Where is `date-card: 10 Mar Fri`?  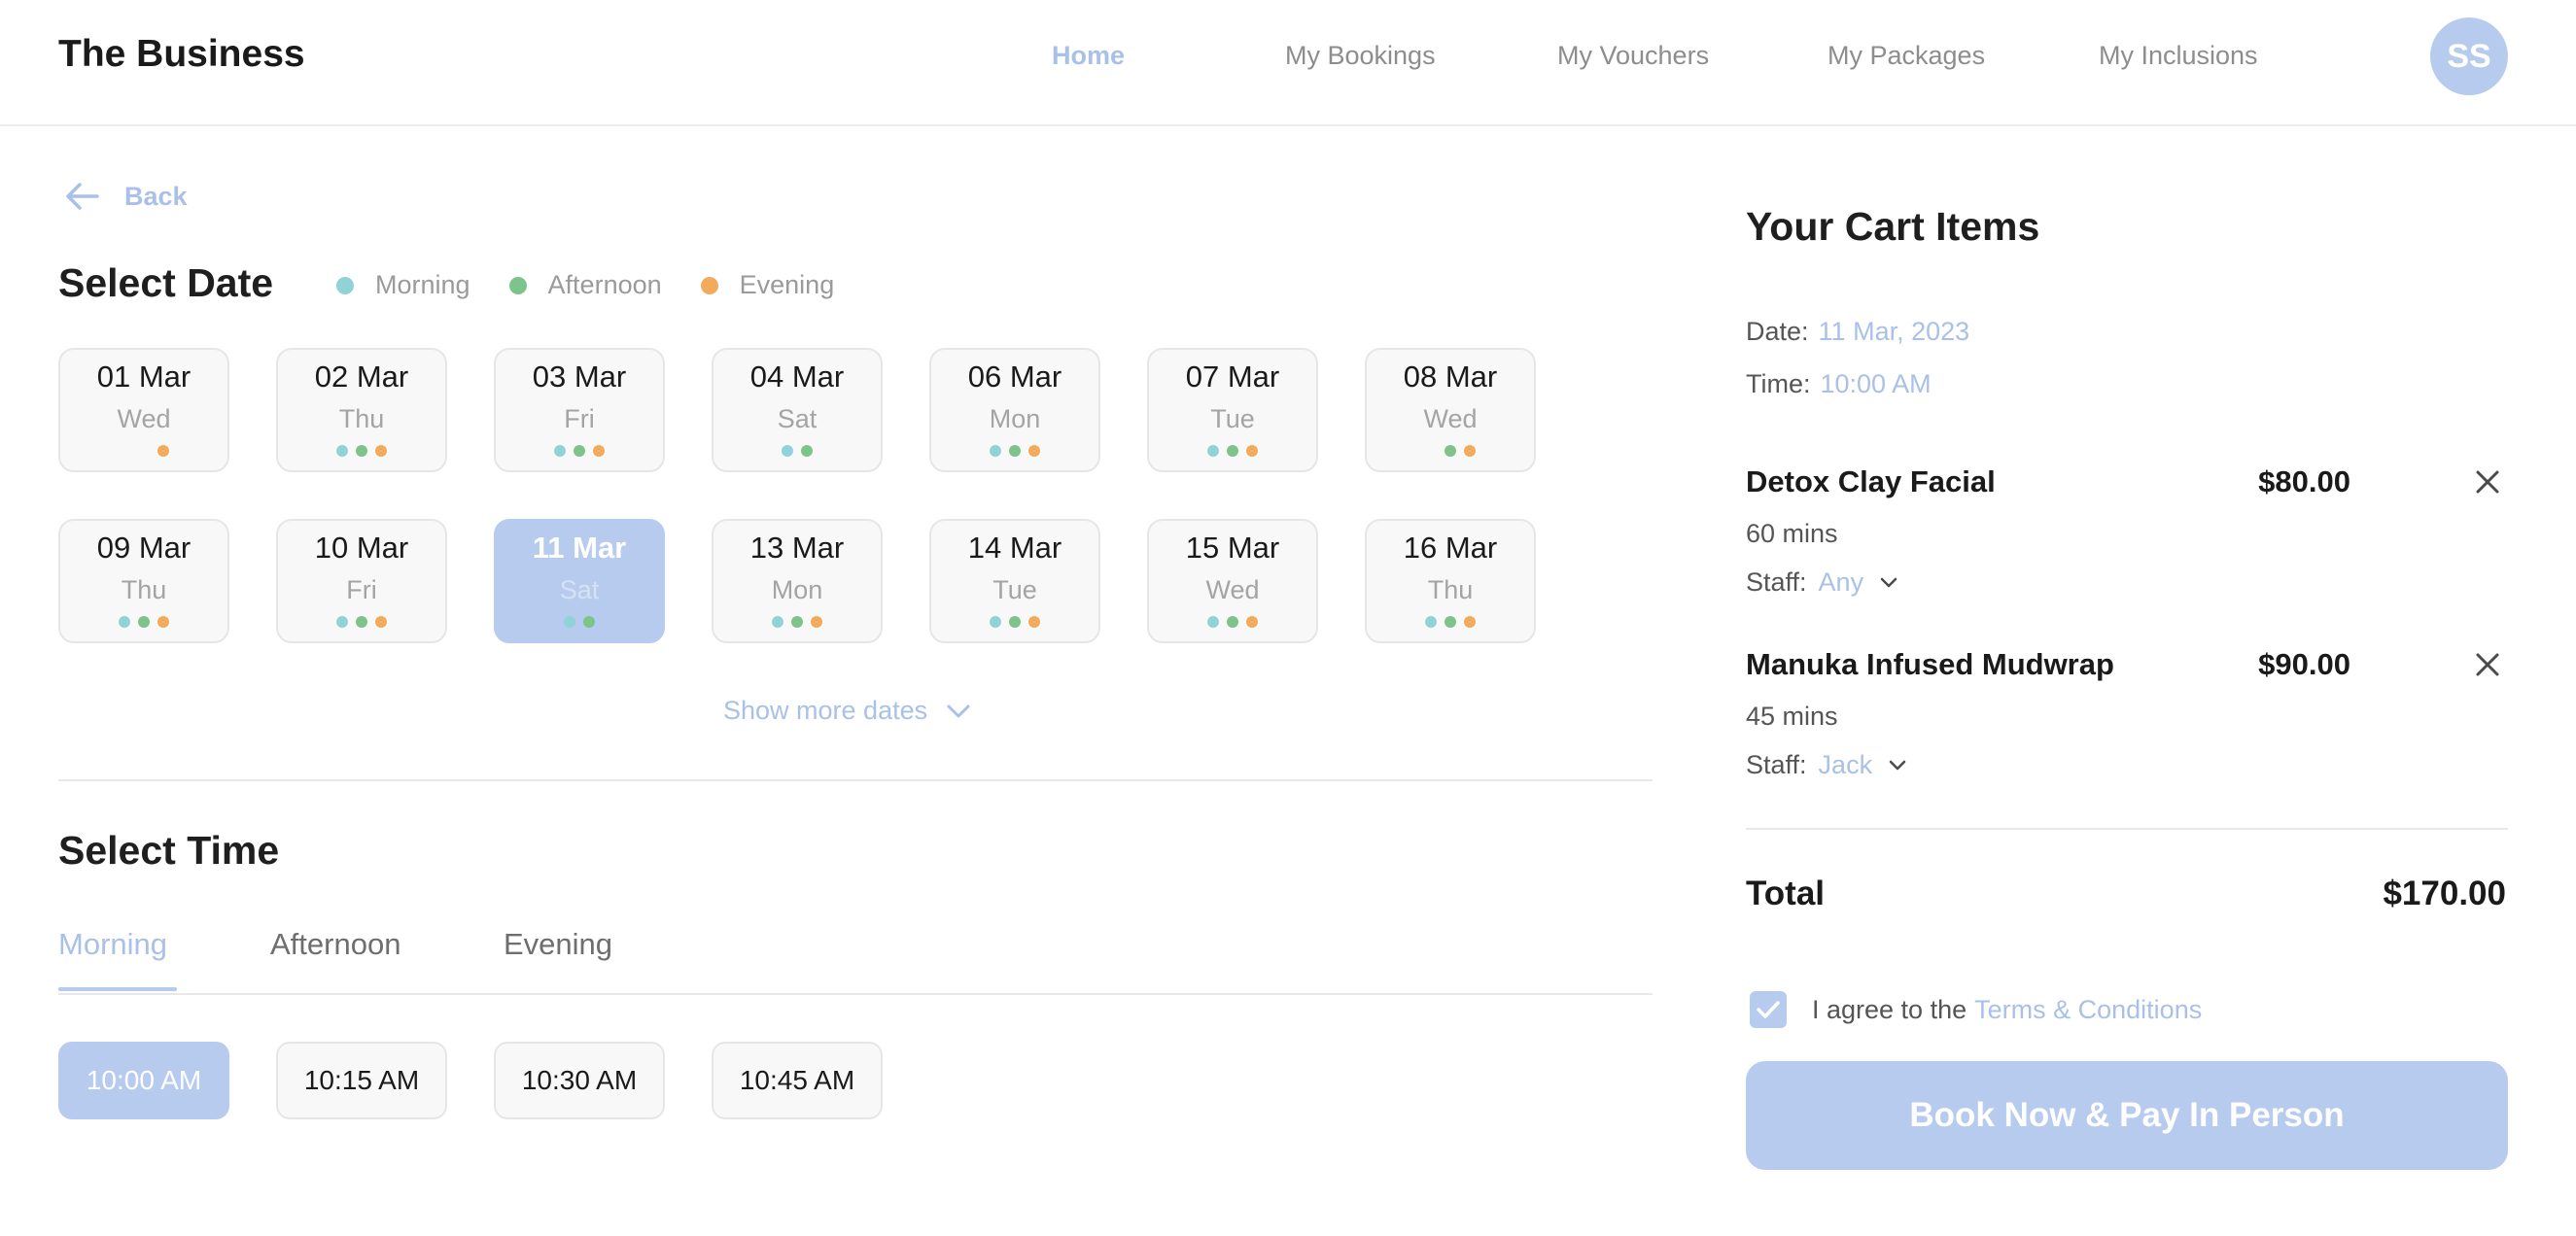 date-card: 10 Mar Fri is located at coordinates (361, 581).